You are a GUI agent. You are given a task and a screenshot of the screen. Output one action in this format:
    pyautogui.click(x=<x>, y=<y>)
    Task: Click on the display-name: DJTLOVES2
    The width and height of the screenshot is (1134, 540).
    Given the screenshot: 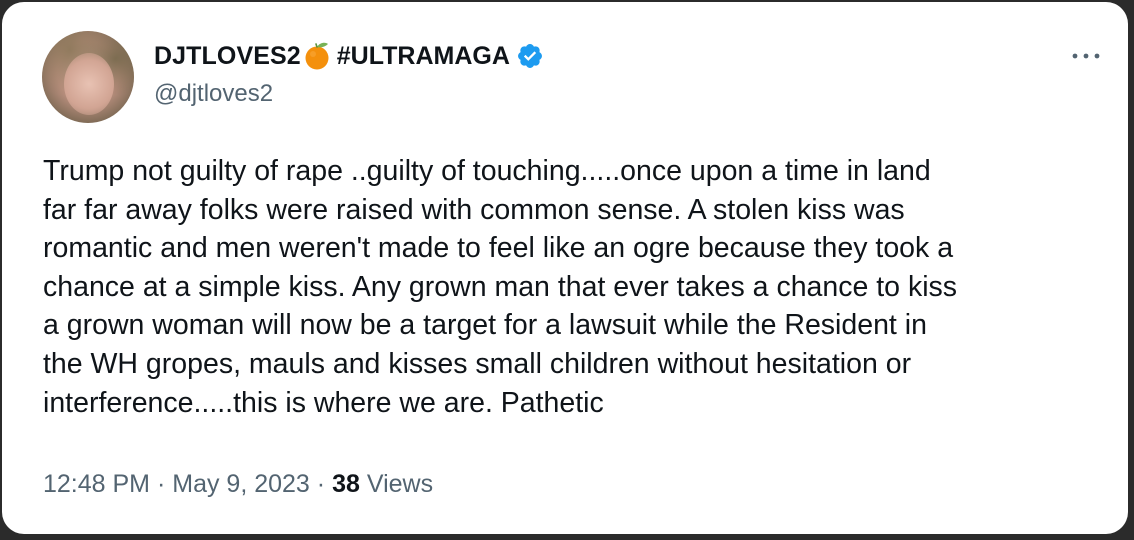 What is the action you would take?
    pyautogui.click(x=227, y=56)
    